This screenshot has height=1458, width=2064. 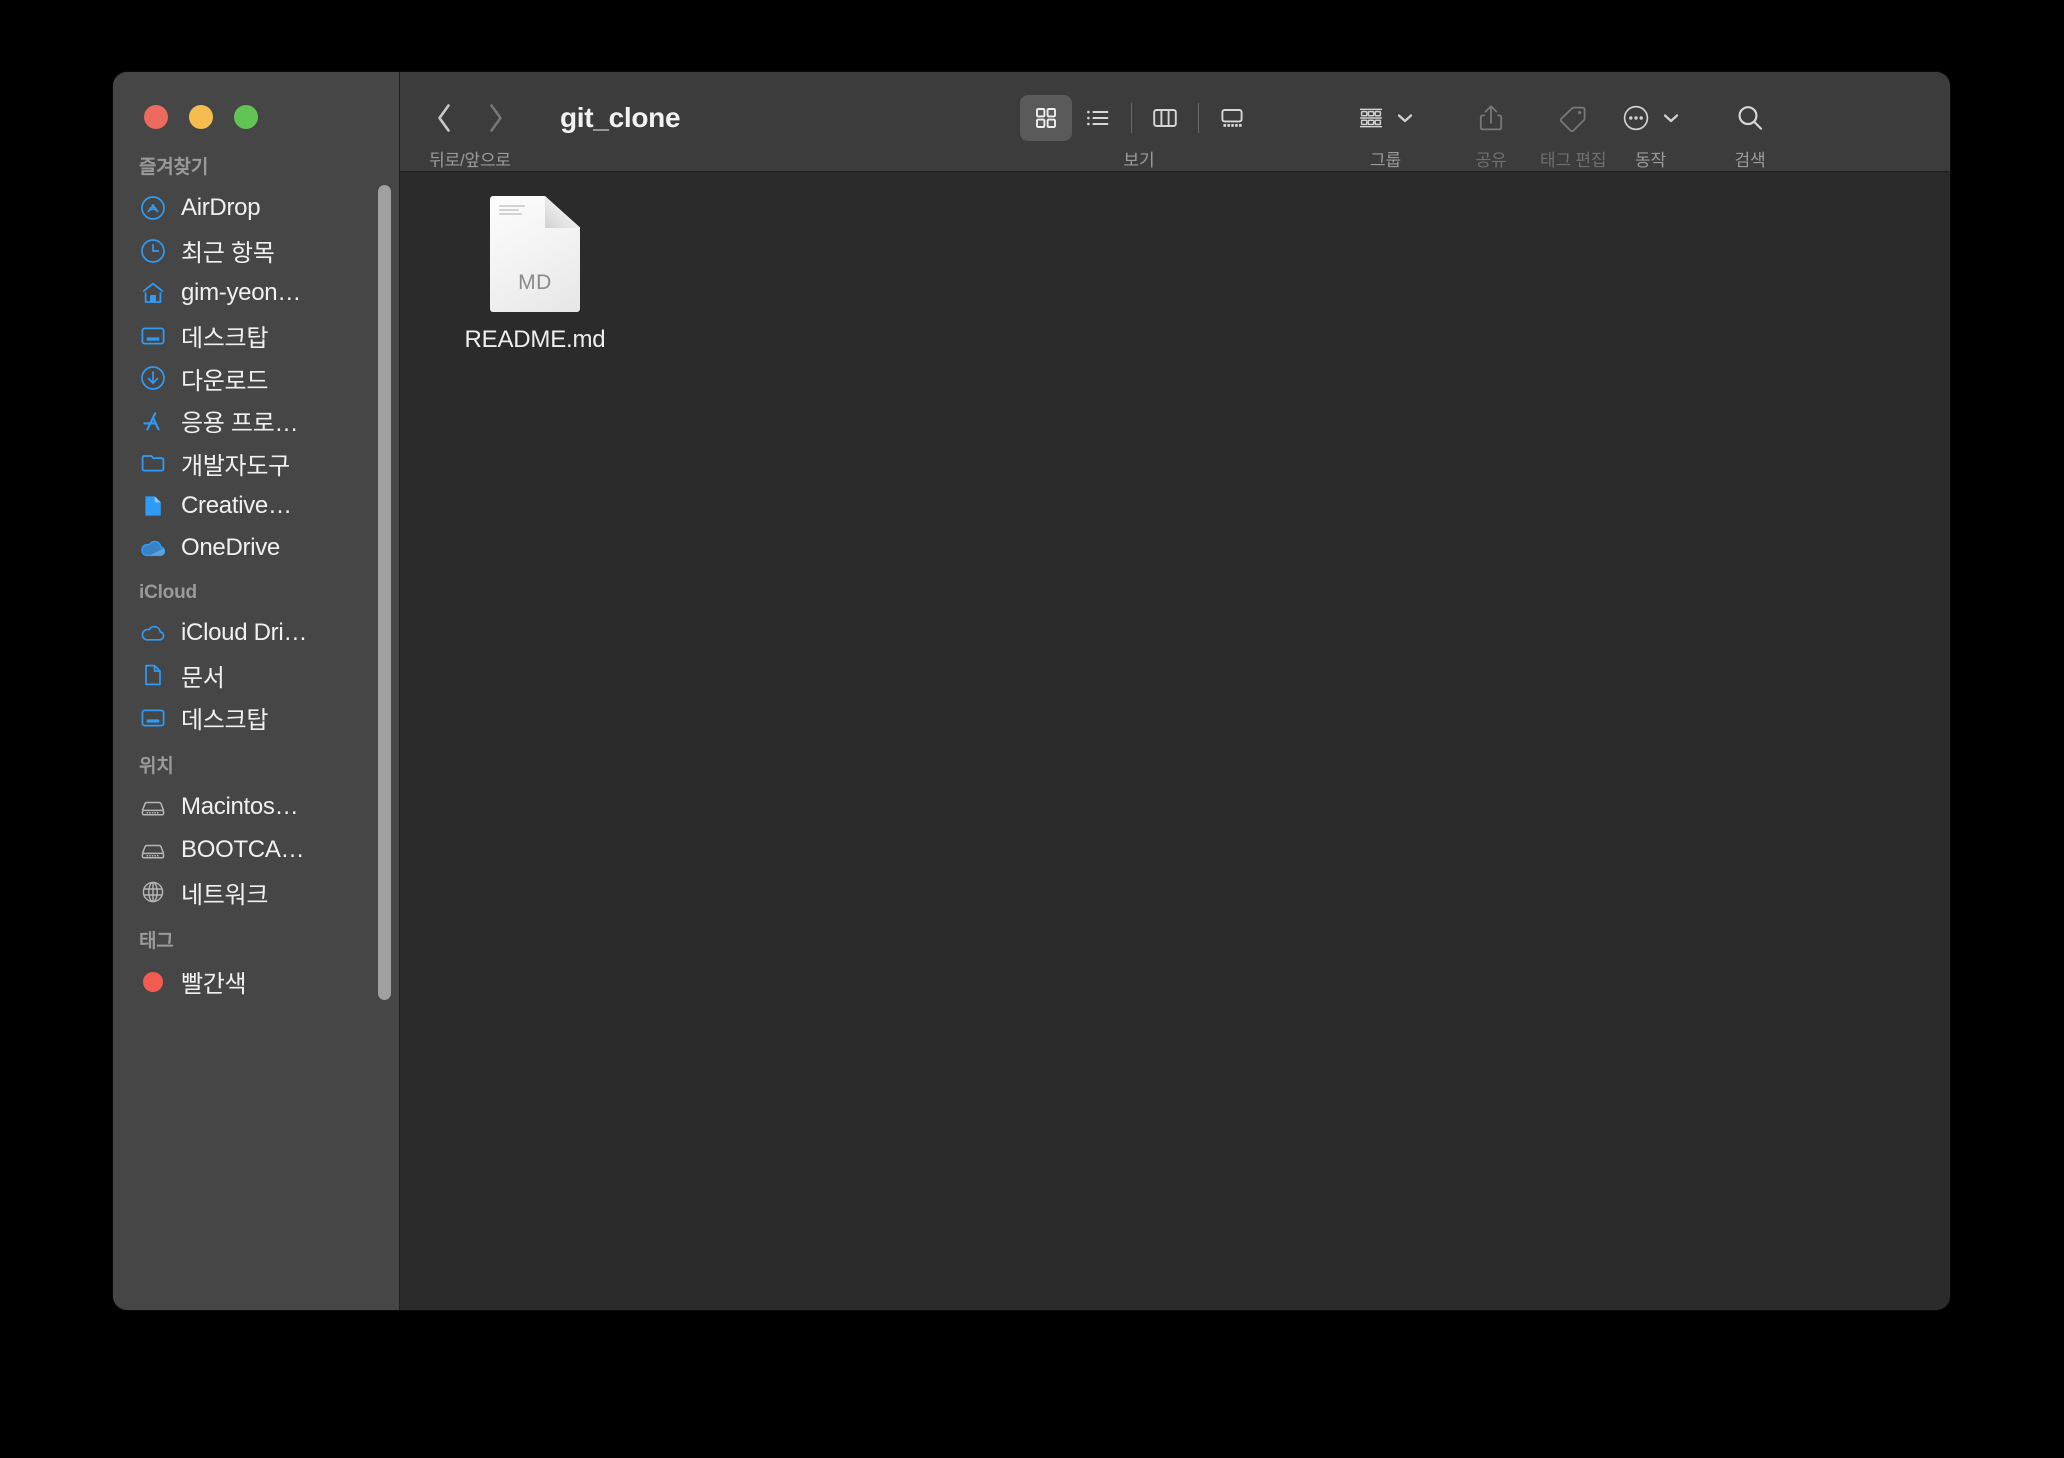 I want to click on edit-tags-button, so click(x=1573, y=118).